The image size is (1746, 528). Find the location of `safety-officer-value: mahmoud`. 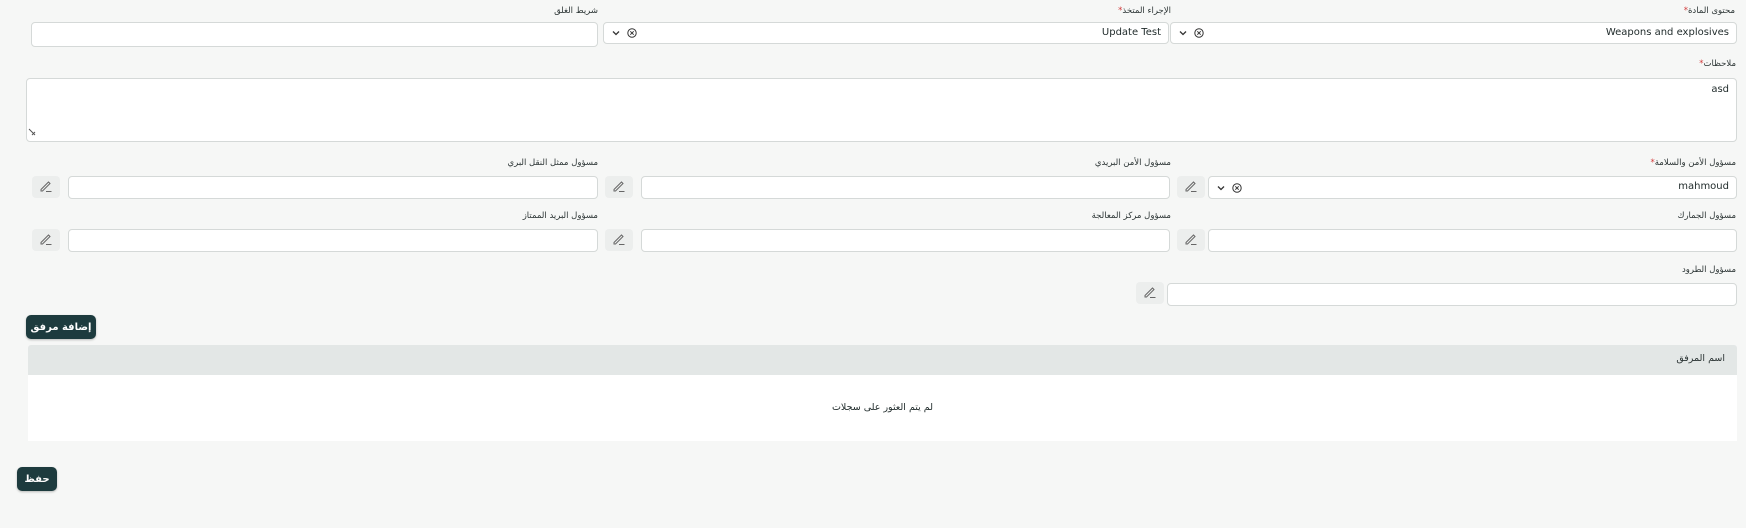

safety-officer-value: mahmoud is located at coordinates (1703, 186).